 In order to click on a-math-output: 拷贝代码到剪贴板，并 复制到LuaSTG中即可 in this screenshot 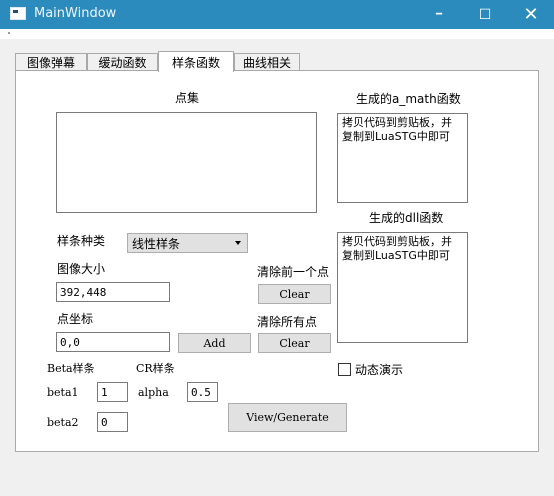, I will do `click(402, 158)`.